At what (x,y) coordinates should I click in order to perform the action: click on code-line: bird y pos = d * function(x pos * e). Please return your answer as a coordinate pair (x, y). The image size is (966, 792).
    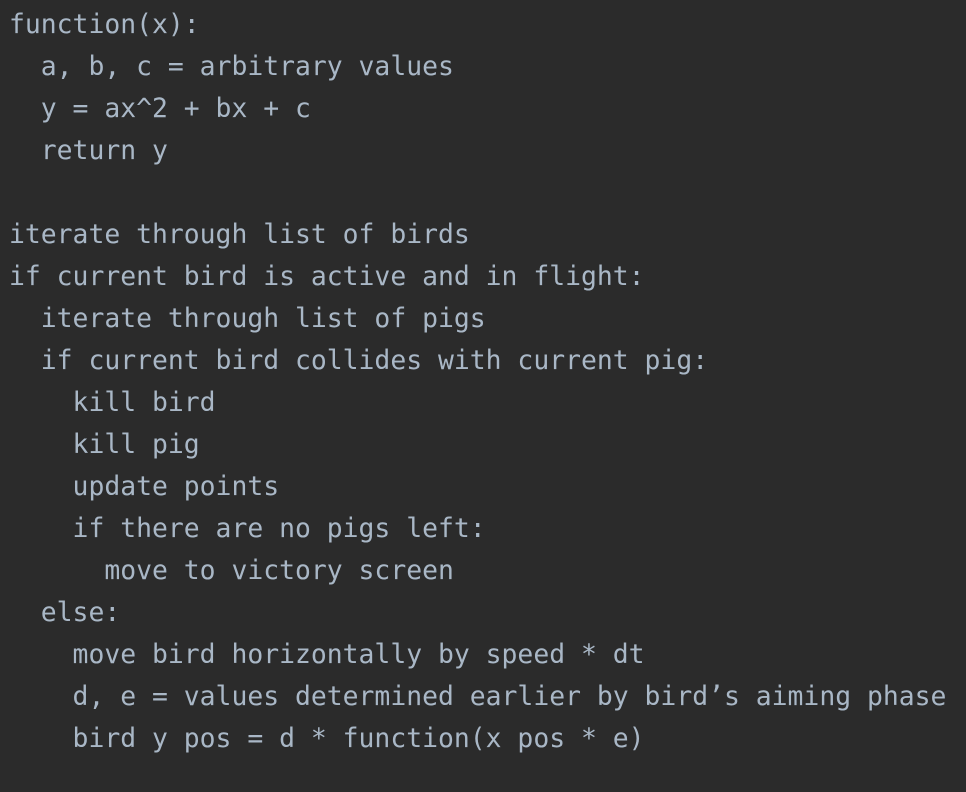
    Looking at the image, I should click on (487, 739).